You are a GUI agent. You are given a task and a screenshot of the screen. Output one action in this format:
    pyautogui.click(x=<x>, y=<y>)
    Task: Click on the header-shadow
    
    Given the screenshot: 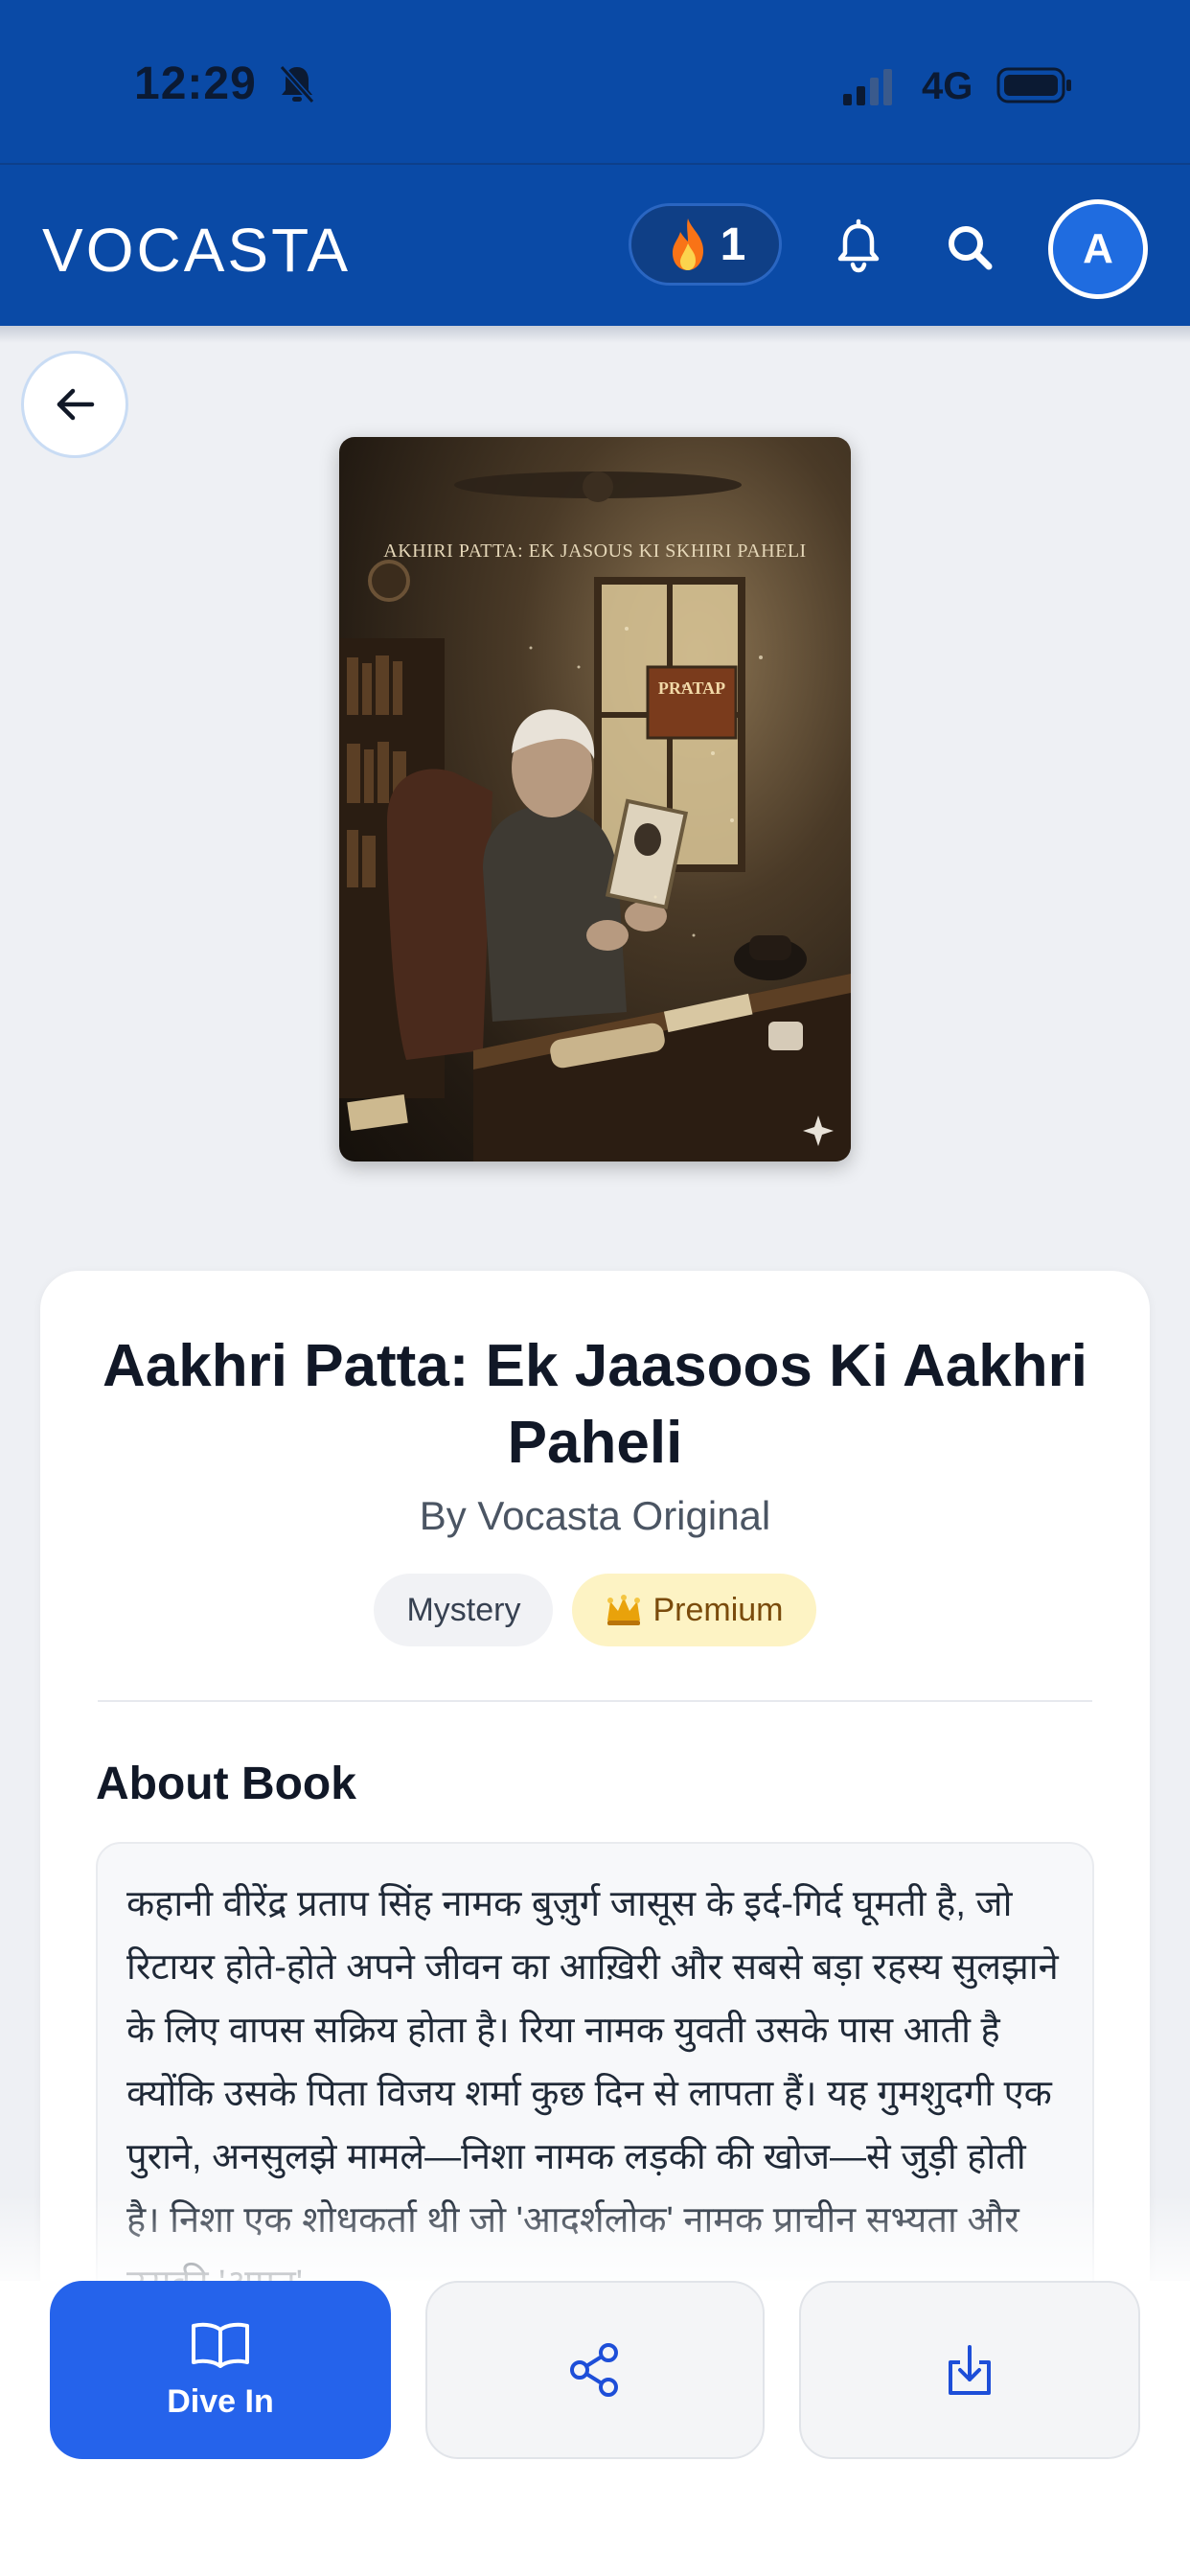 What is the action you would take?
    pyautogui.click(x=595, y=334)
    